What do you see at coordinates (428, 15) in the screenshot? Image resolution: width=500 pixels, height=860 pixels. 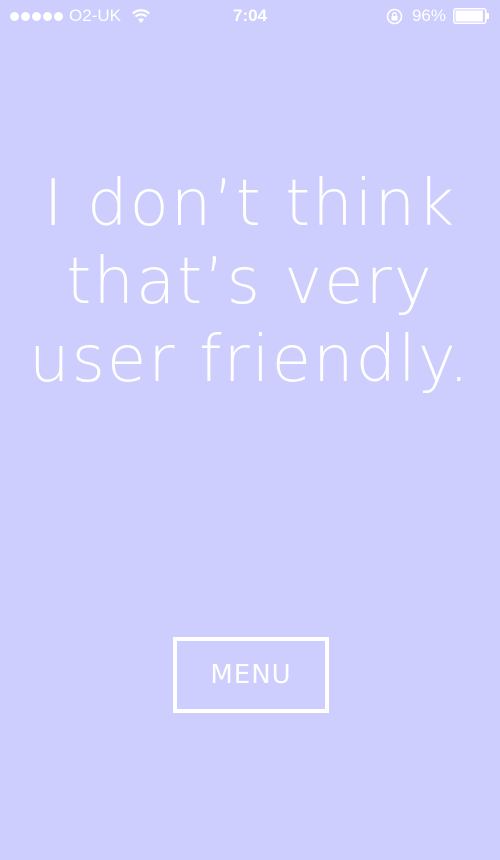 I see `battery-percent: 96%` at bounding box center [428, 15].